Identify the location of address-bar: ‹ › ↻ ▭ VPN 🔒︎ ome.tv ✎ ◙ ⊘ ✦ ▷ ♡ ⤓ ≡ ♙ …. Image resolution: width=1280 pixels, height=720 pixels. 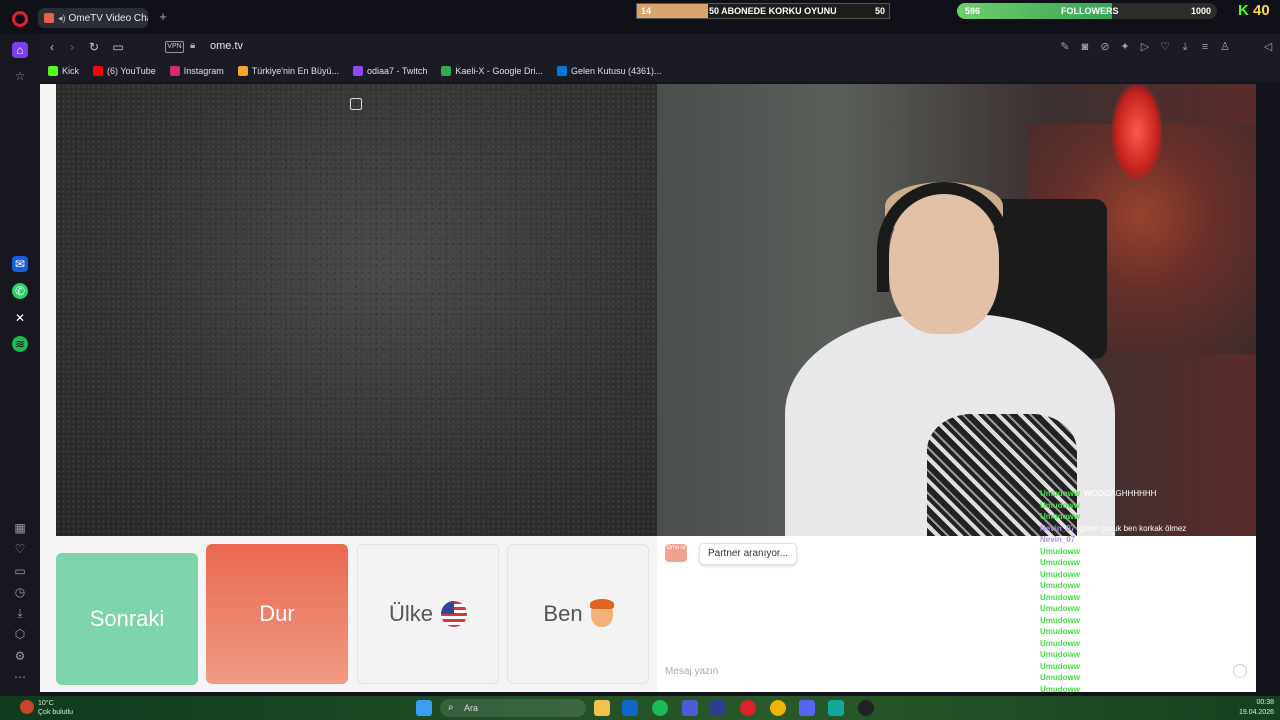
(660, 47).